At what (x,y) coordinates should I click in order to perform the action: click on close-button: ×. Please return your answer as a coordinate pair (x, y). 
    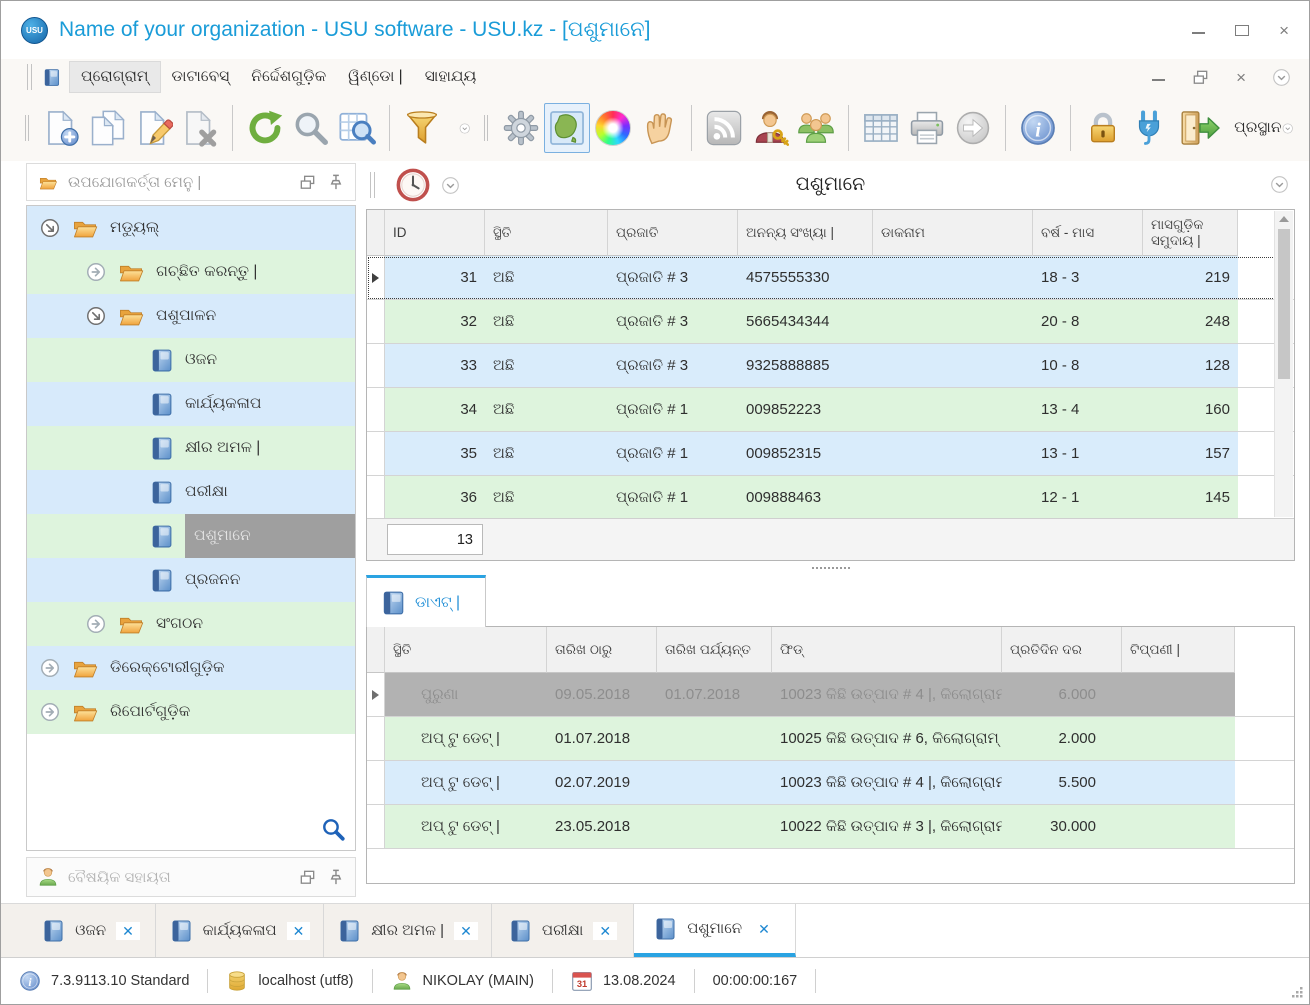
    Looking at the image, I should click on (1284, 30).